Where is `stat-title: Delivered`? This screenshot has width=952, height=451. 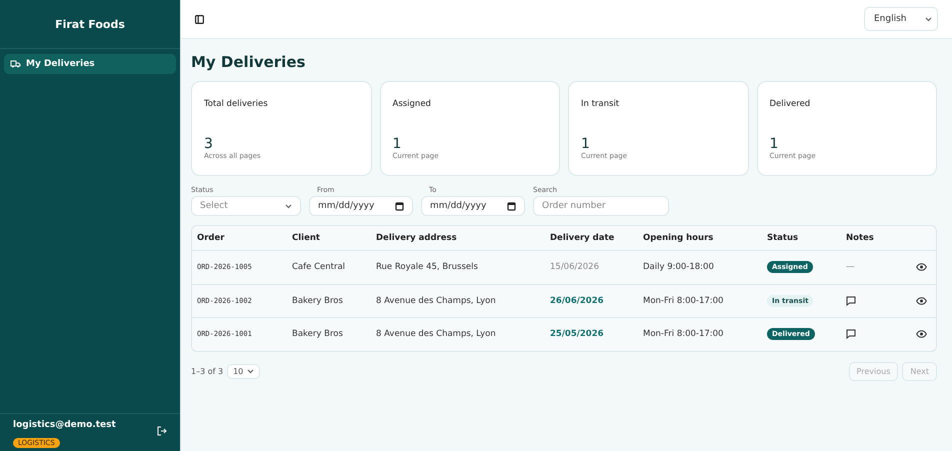
stat-title: Delivered is located at coordinates (790, 104).